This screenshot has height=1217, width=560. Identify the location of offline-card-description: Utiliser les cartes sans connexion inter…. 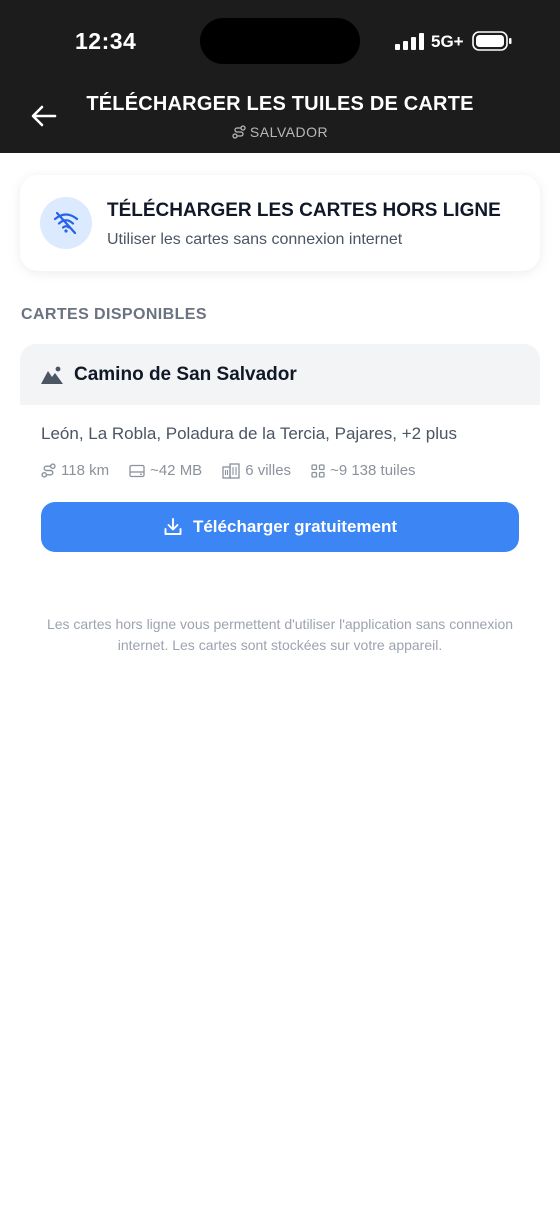
(255, 239).